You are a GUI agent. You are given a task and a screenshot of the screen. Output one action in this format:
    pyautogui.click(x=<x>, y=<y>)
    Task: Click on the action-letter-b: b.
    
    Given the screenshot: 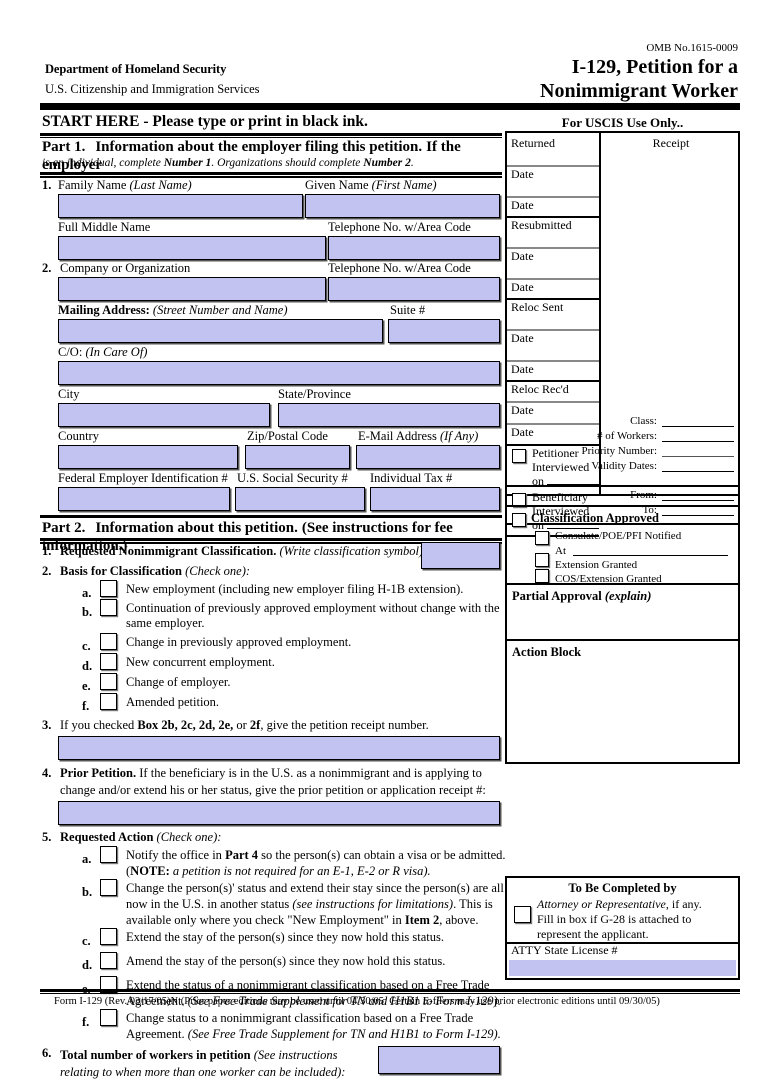 What is the action you would take?
    pyautogui.click(x=87, y=892)
    